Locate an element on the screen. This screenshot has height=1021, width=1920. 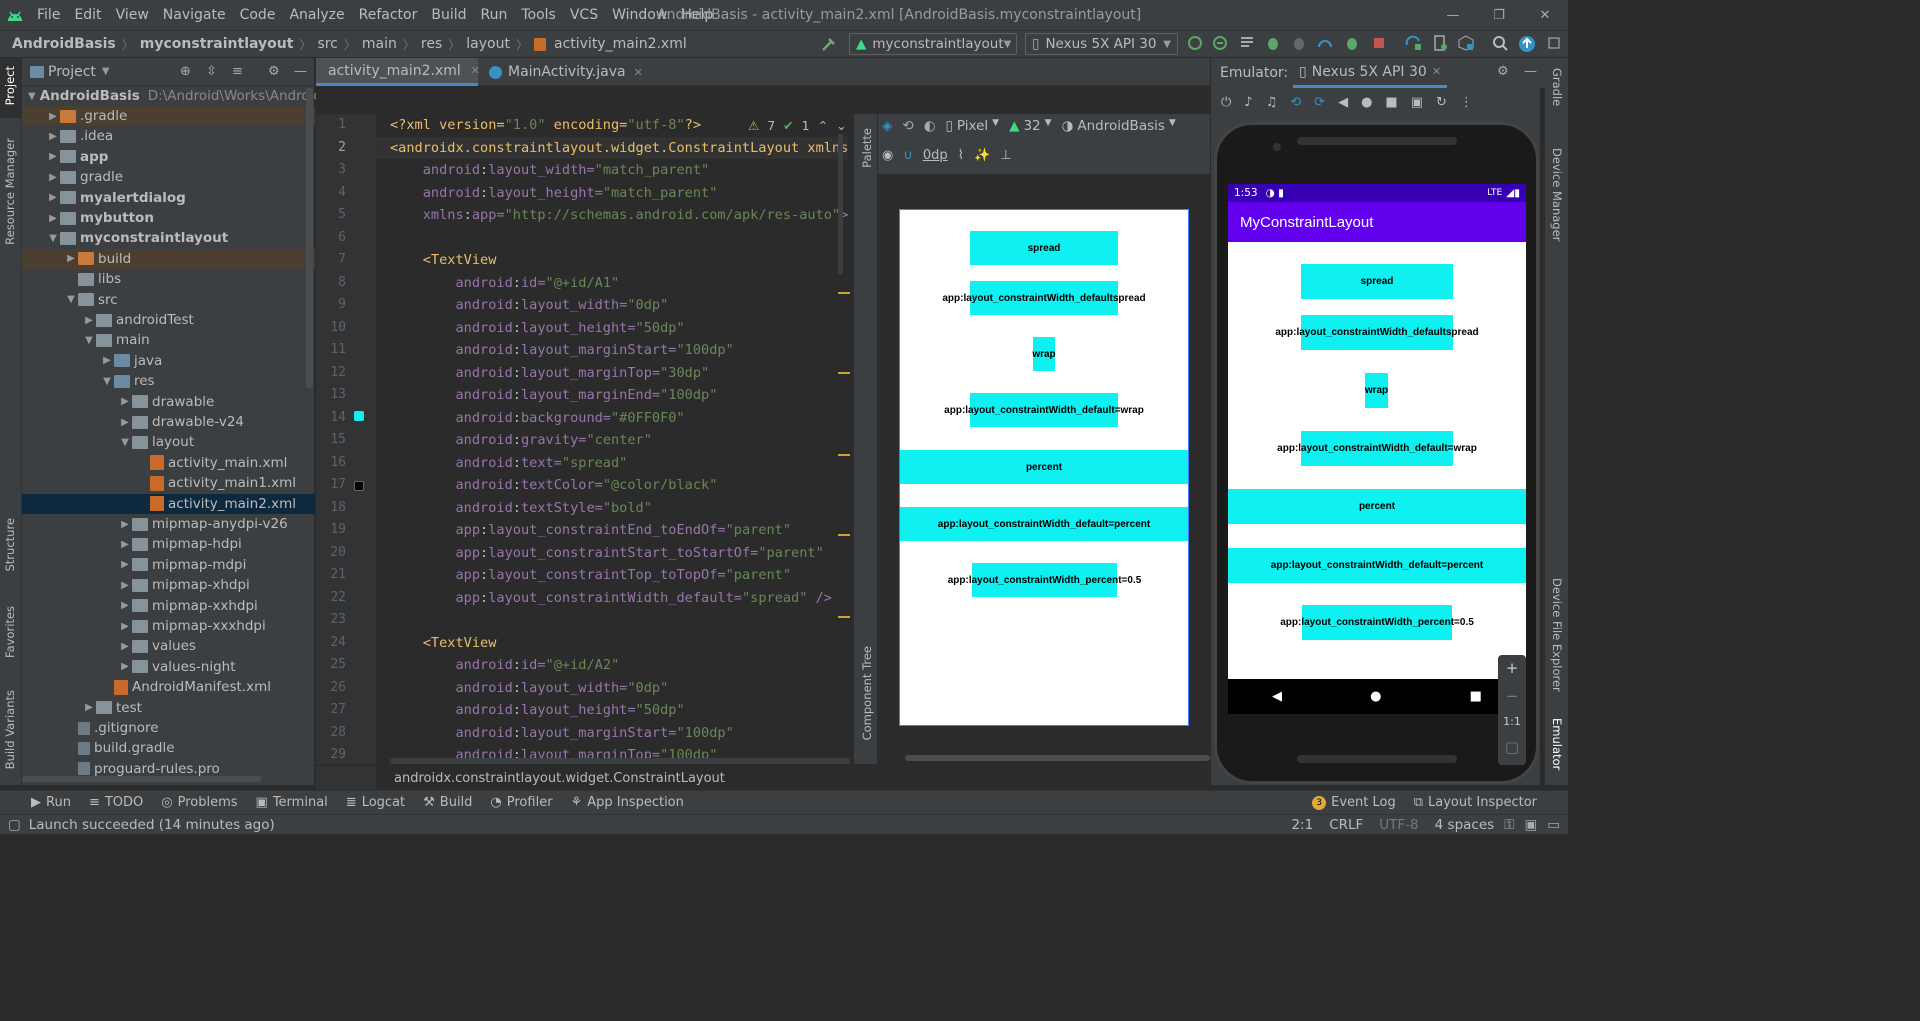
hammer-icon is located at coordinates (829, 45).